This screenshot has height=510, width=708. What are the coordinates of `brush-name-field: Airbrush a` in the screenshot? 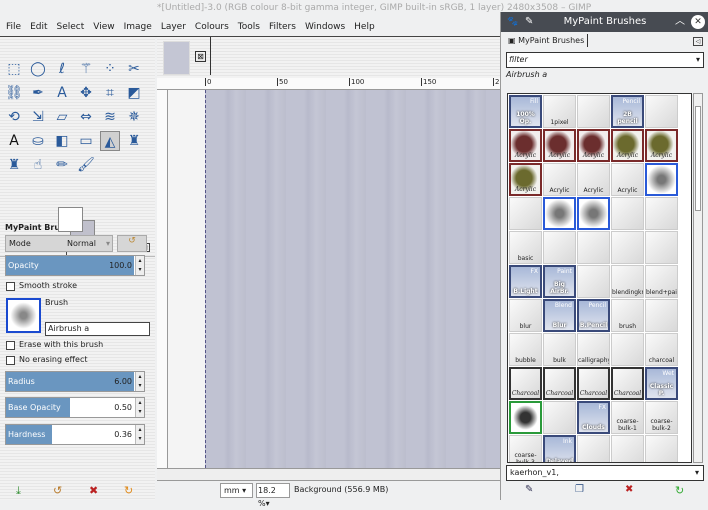 It's located at (97, 329).